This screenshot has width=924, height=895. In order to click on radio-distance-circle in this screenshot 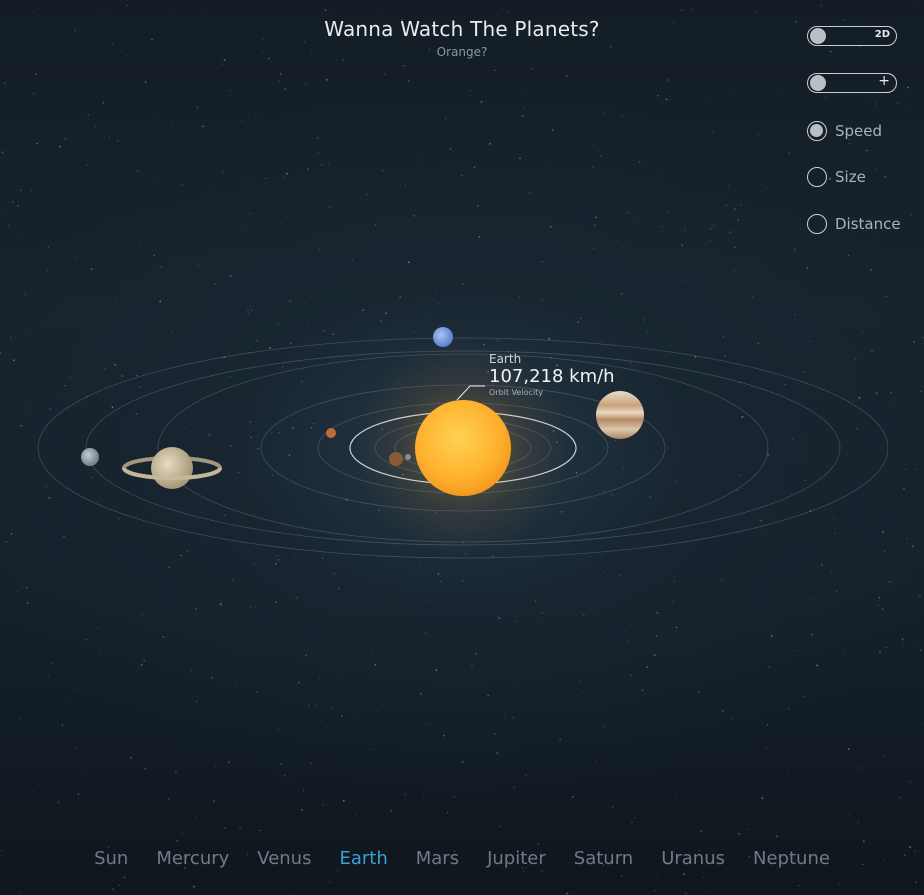, I will do `click(817, 224)`.